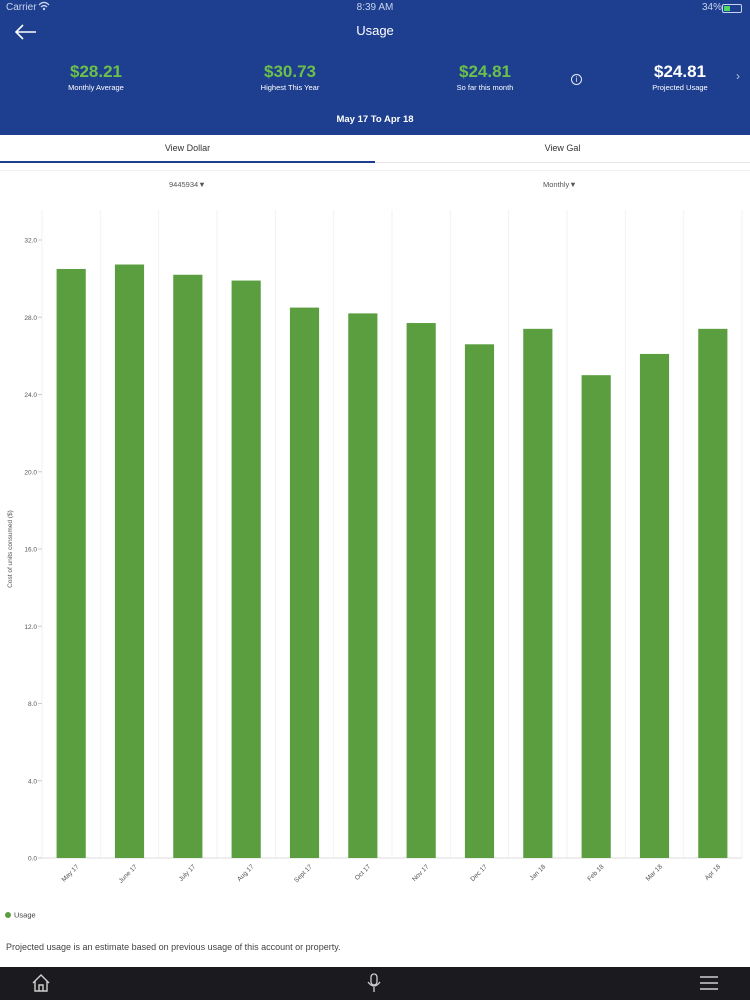  Describe the element at coordinates (32, 704) in the screenshot. I see `y-tick-label: 8.0` at that location.